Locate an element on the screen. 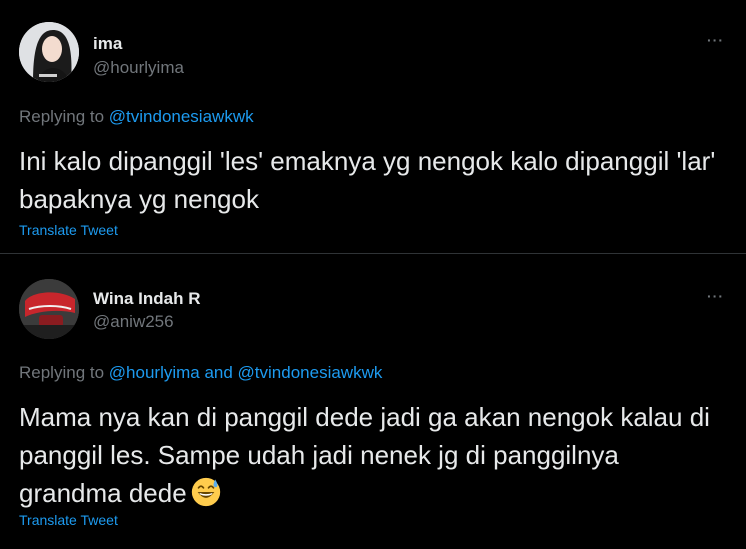 The height and width of the screenshot is (549, 746). display-name: ima is located at coordinates (107, 44).